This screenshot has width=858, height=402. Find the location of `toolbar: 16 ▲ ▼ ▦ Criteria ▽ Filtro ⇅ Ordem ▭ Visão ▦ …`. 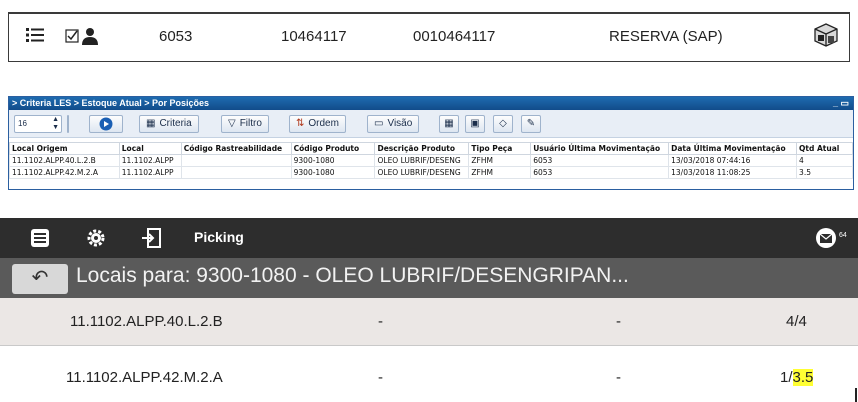

toolbar: 16 ▲ ▼ ▦ Criteria ▽ Filtro ⇅ Ordem ▭ Visão ▦ … is located at coordinates (431, 124).